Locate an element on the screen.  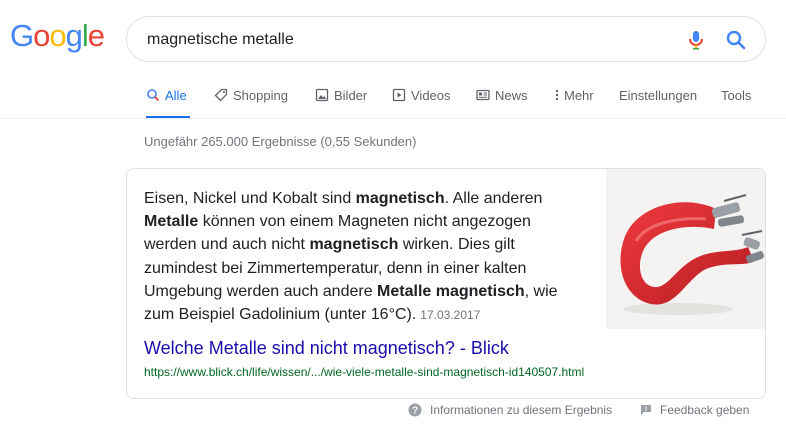
search-box is located at coordinates (446, 39).